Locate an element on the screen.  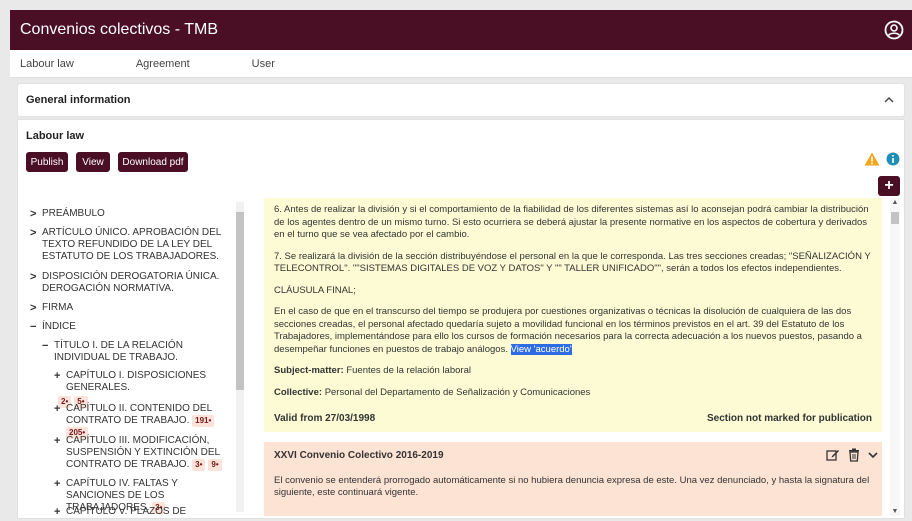
chevron-down-icon is located at coordinates (873, 455).